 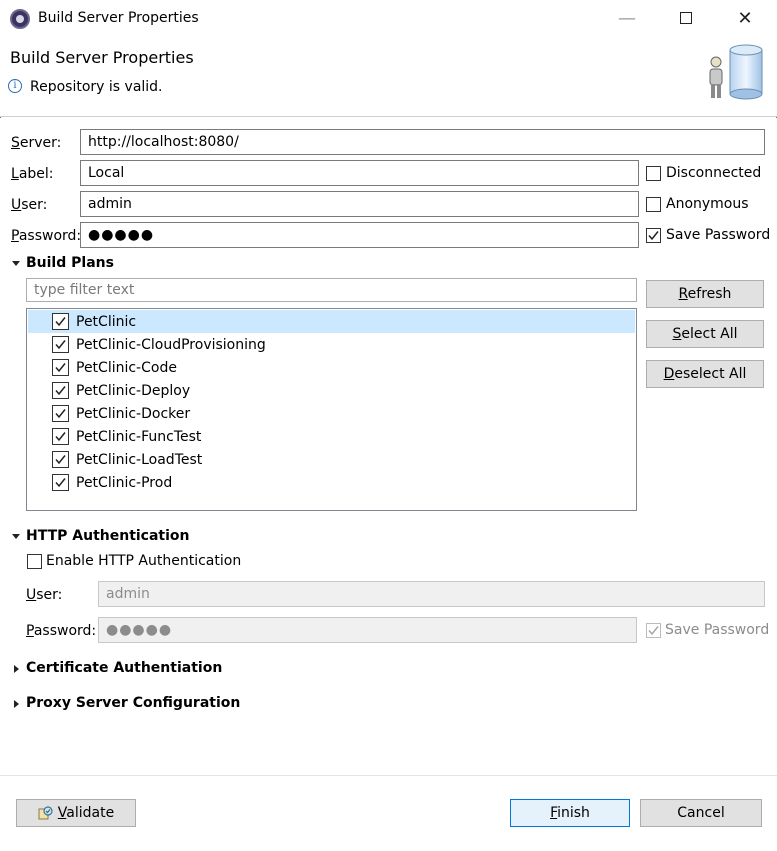 I want to click on password-input: ●●●●●, so click(x=359, y=235).